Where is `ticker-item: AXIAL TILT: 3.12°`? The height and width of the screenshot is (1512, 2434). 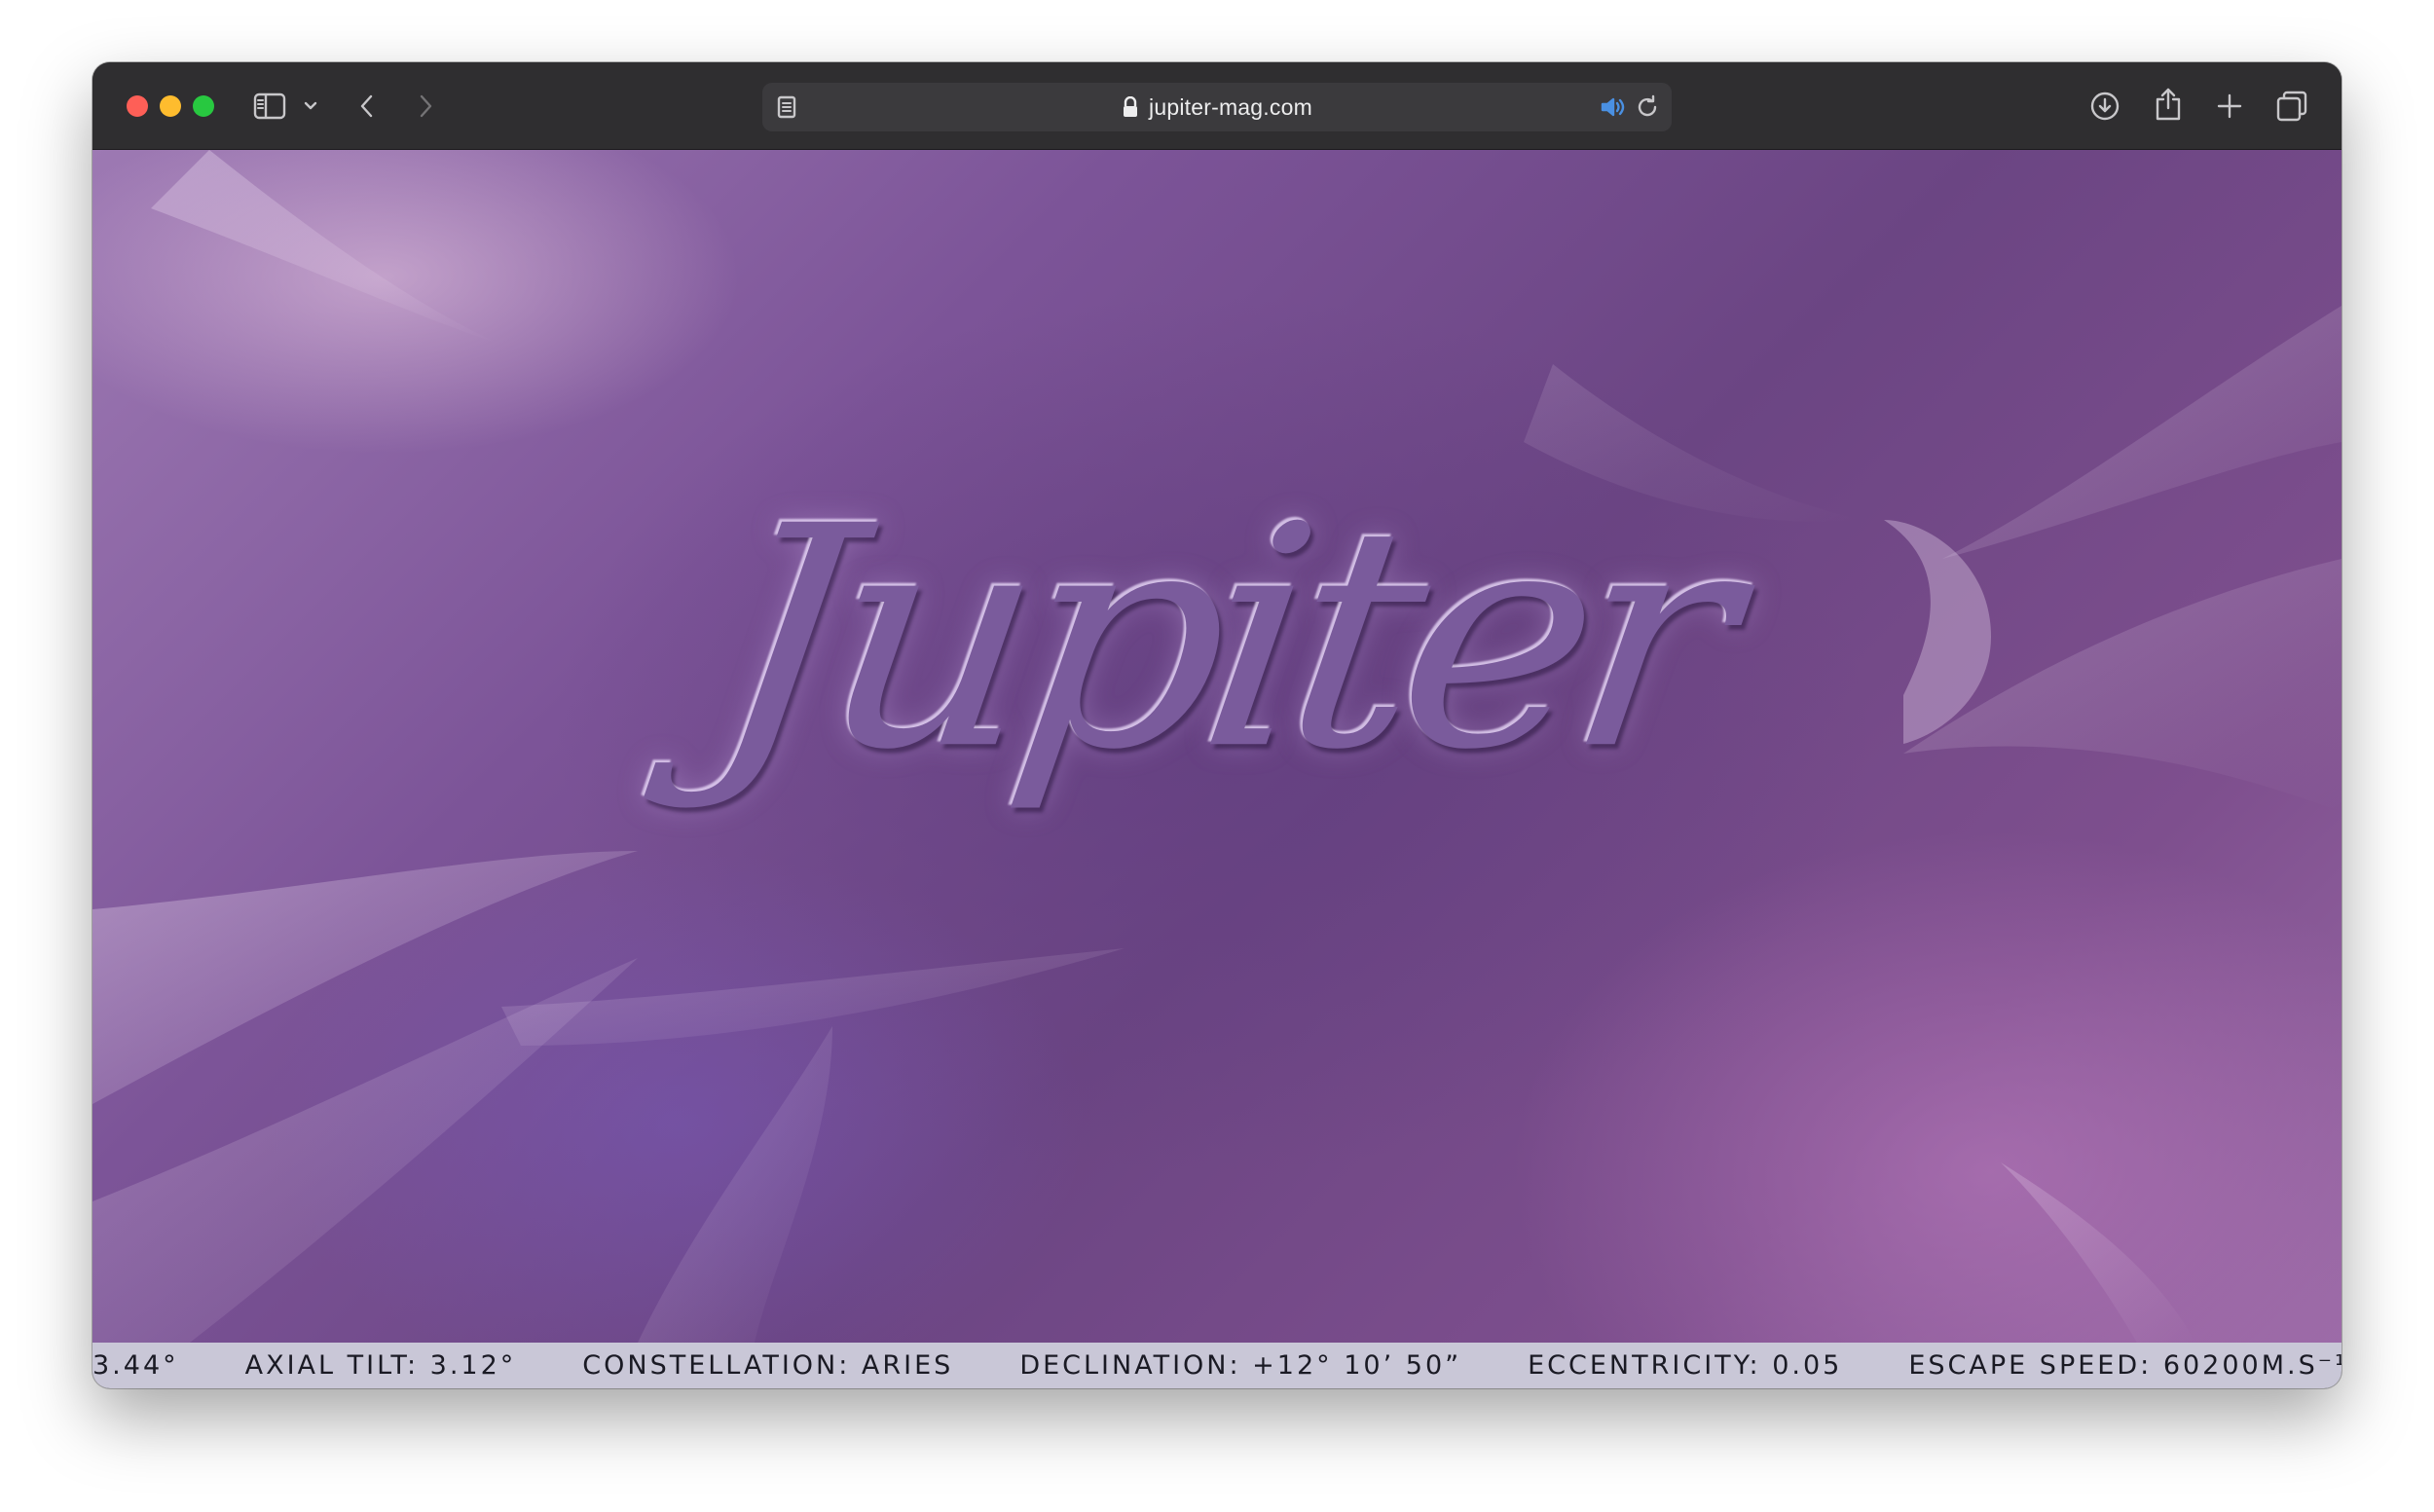 ticker-item: AXIAL TILT: 3.12° is located at coordinates (380, 1365).